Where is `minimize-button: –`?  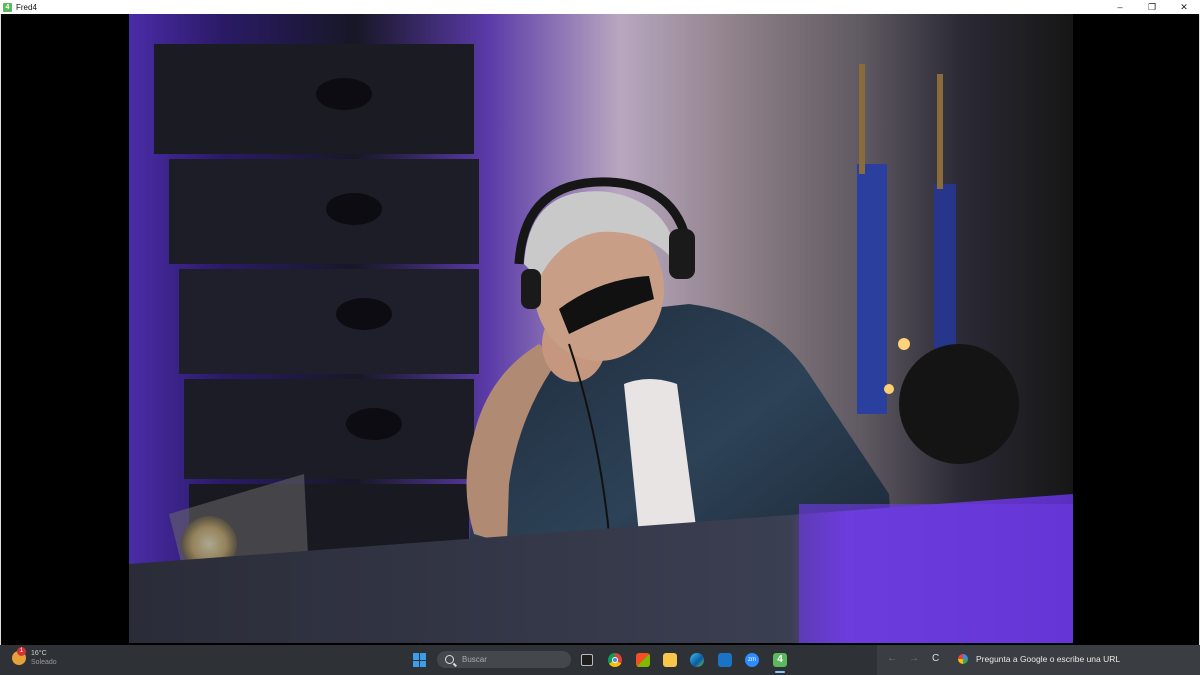 minimize-button: – is located at coordinates (1120, 7).